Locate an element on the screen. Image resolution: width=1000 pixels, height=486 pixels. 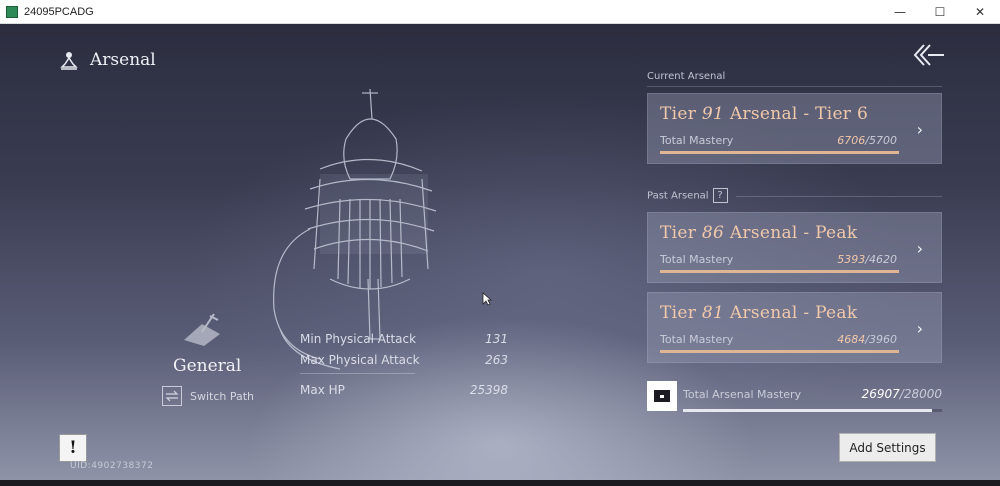
stat-divider is located at coordinates (357, 373).